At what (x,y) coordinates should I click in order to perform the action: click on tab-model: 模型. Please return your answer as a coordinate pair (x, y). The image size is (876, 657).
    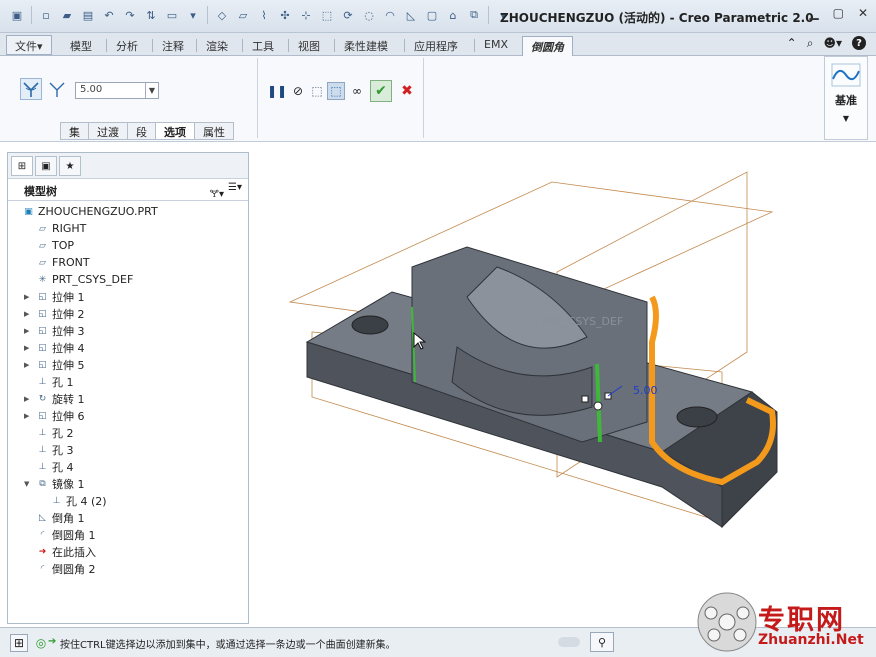
    Looking at the image, I should click on (81, 46).